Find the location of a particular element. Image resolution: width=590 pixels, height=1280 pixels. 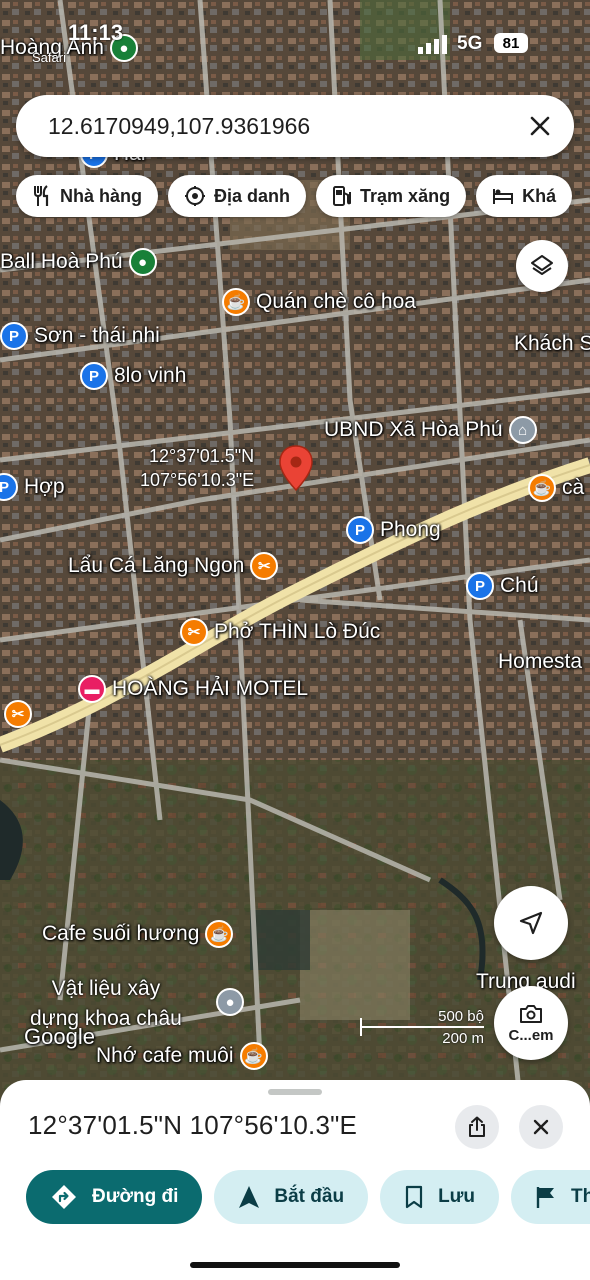

store-icon: ● is located at coordinates (230, 1002).